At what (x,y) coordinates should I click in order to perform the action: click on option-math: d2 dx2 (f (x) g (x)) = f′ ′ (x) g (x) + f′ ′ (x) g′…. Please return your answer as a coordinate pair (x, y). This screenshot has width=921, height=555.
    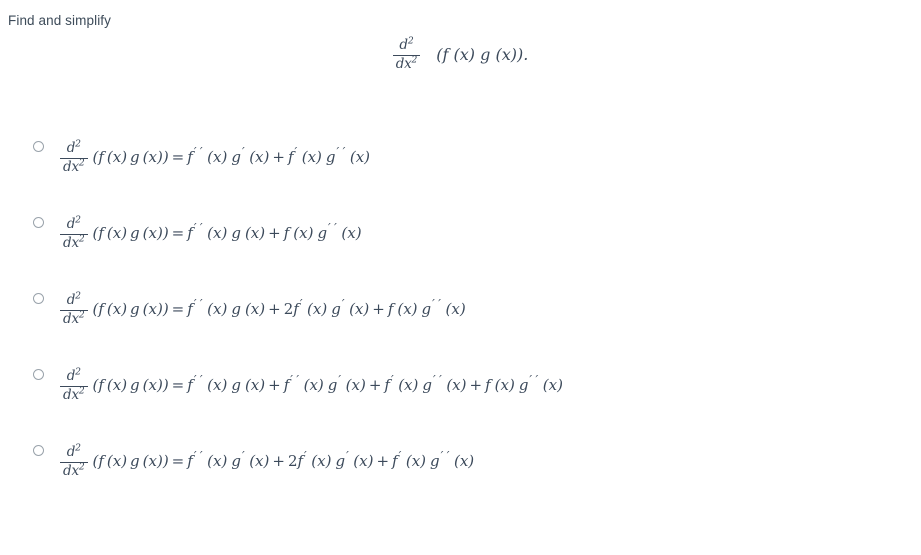
    Looking at the image, I should click on (311, 385).